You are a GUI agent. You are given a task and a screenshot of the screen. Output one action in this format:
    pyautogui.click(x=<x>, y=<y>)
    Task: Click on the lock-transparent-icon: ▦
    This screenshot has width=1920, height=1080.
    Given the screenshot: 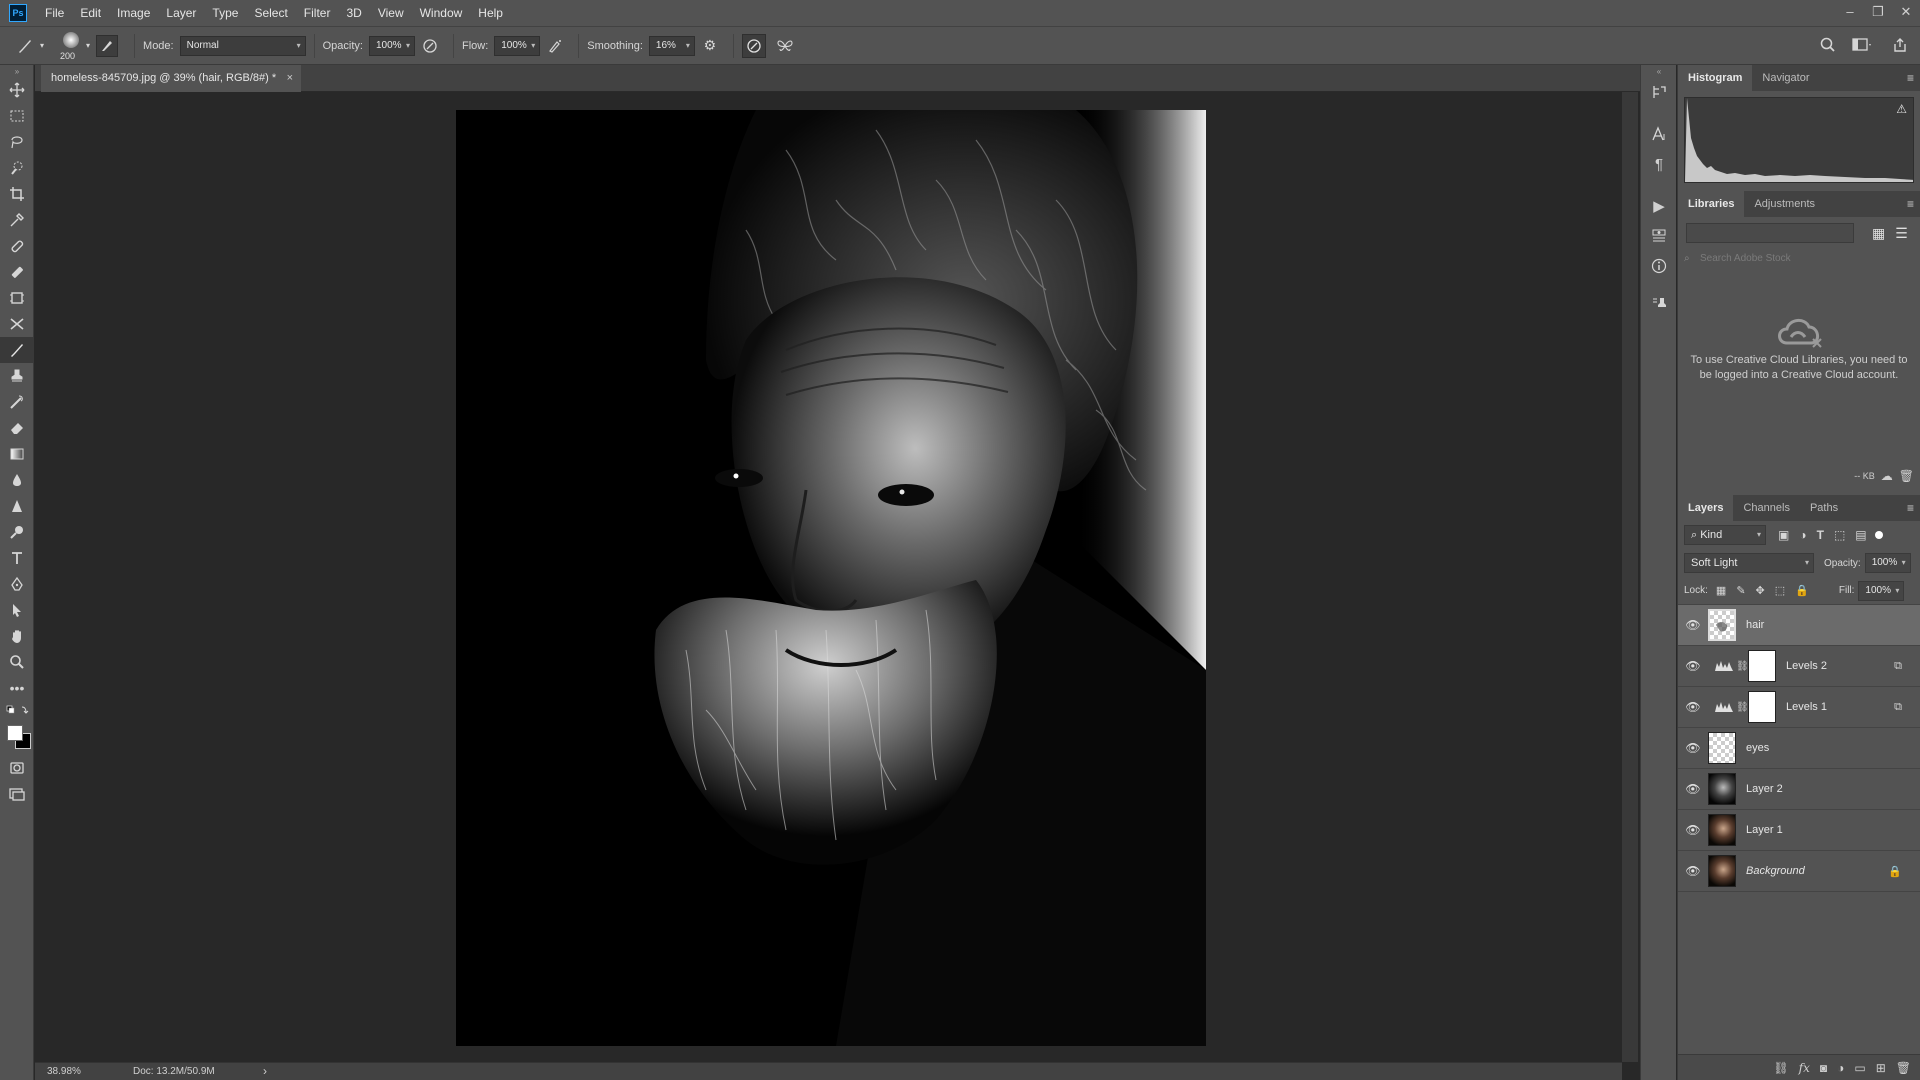 What is the action you would take?
    pyautogui.click(x=1721, y=590)
    